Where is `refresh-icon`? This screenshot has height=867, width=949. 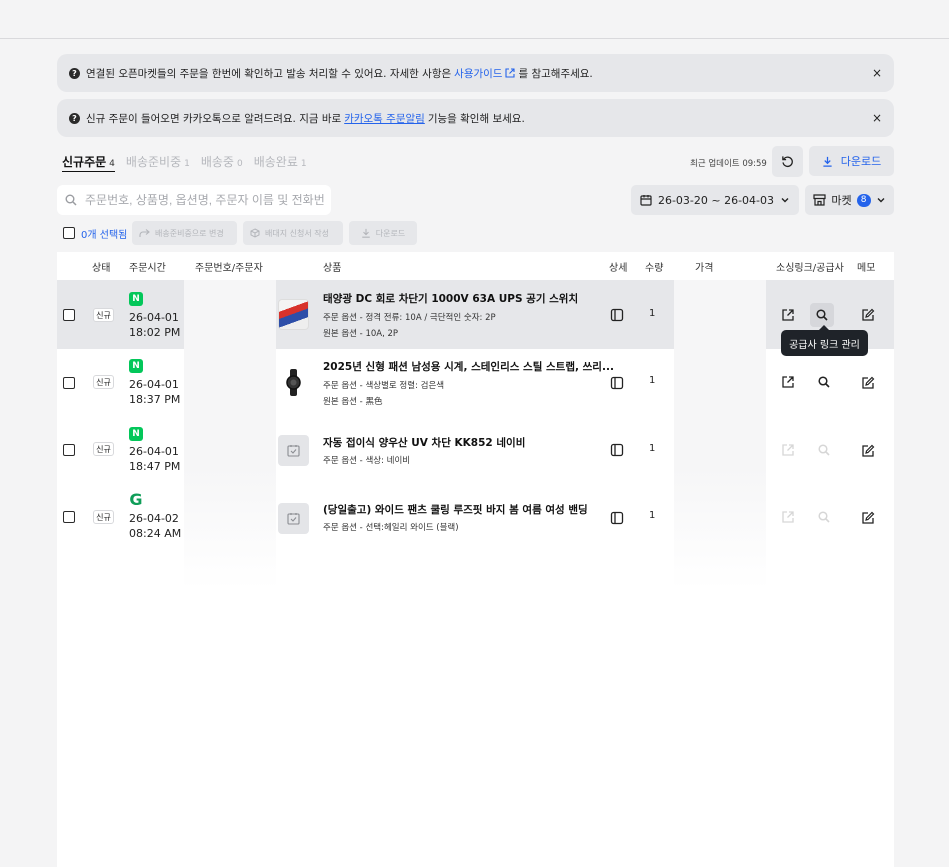
refresh-icon is located at coordinates (787, 162).